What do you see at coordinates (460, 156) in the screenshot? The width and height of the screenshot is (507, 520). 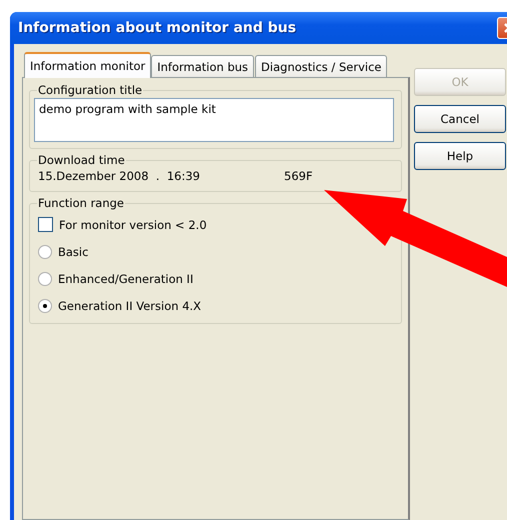 I see `dialog-button: Help` at bounding box center [460, 156].